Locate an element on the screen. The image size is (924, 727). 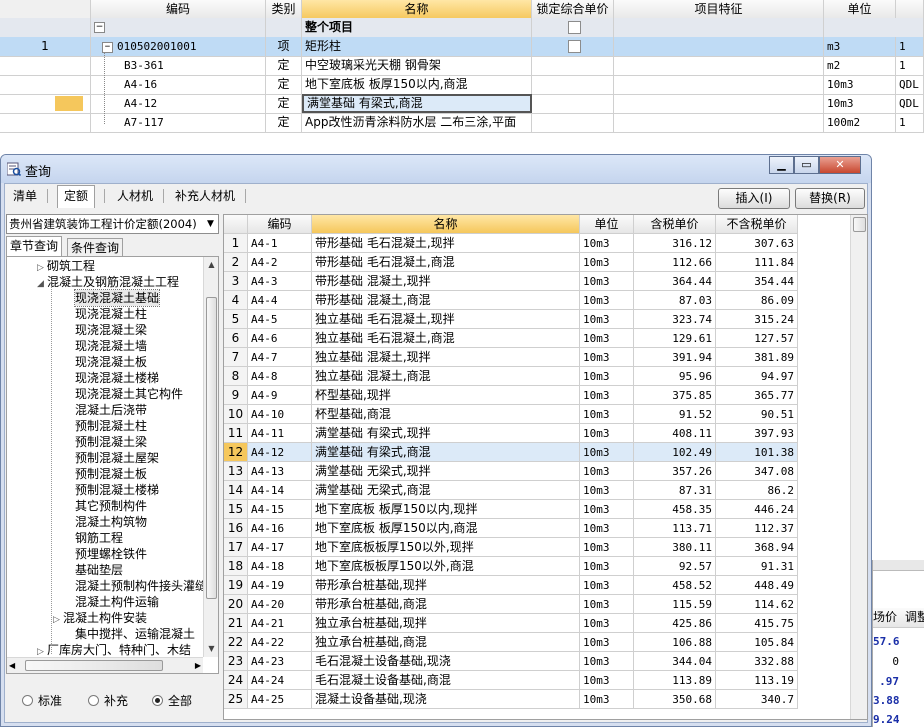
table-row: 18 A4-18 地下室底板板厚150以外,商混 10m3 92.57 91.31 is located at coordinates (537, 566).